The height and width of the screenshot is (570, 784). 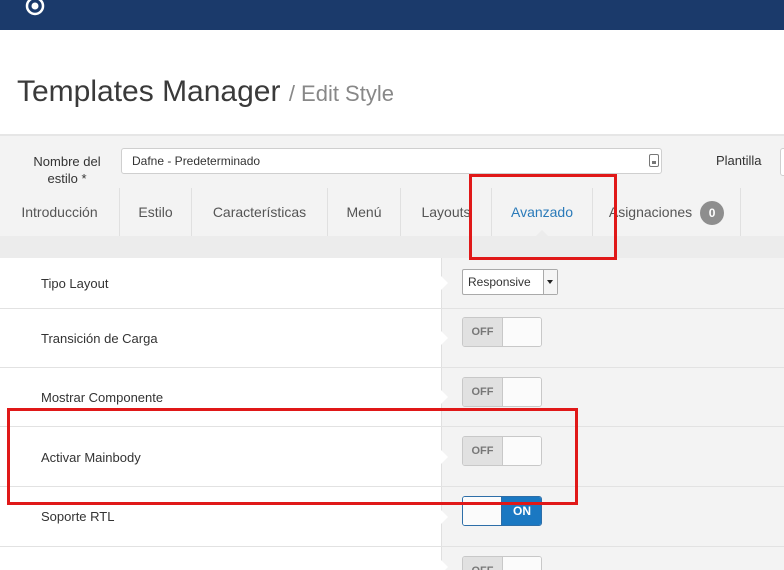 I want to click on dropdown-arrow-icon, so click(x=550, y=282).